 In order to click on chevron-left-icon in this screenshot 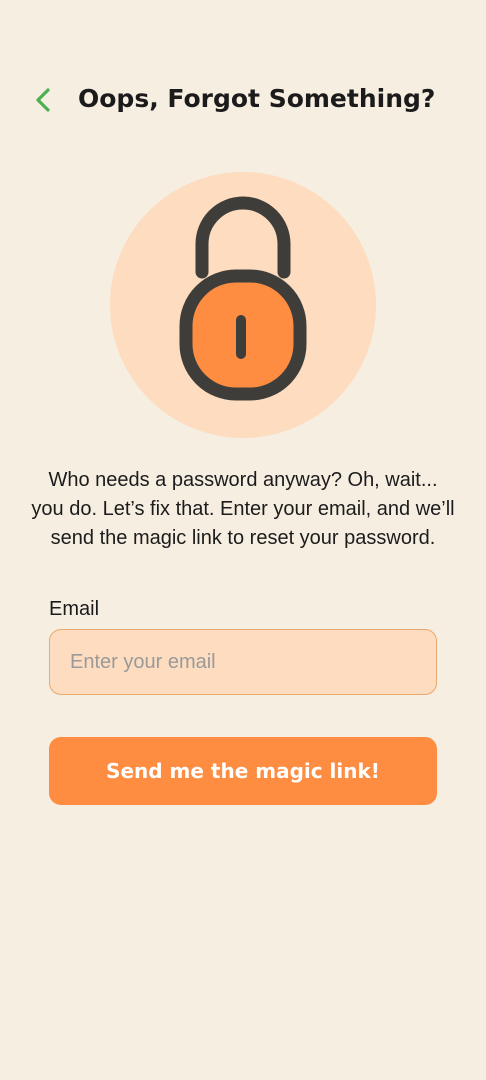, I will do `click(44, 100)`.